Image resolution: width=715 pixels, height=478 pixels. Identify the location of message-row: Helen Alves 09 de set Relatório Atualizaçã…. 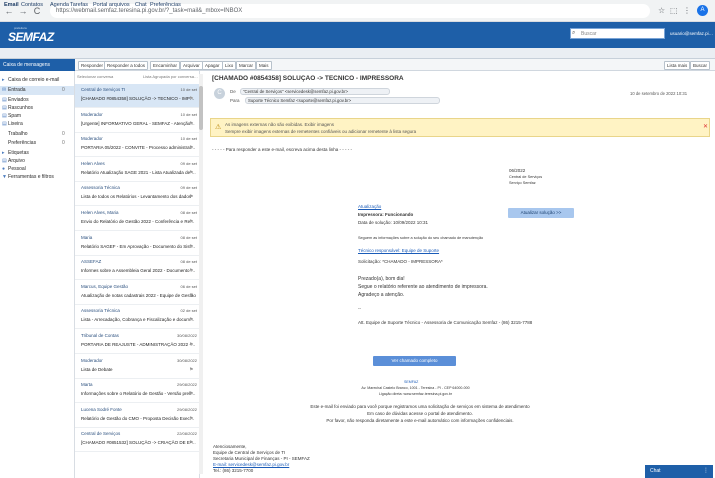
(137, 170).